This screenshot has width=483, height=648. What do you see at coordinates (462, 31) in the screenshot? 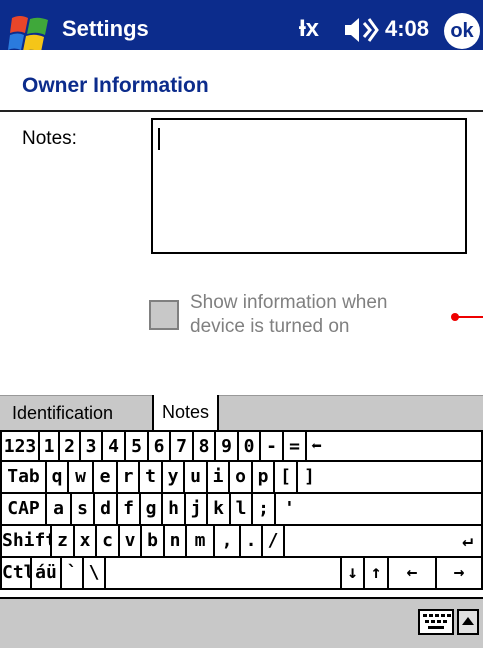
I see `ok-button: ok` at bounding box center [462, 31].